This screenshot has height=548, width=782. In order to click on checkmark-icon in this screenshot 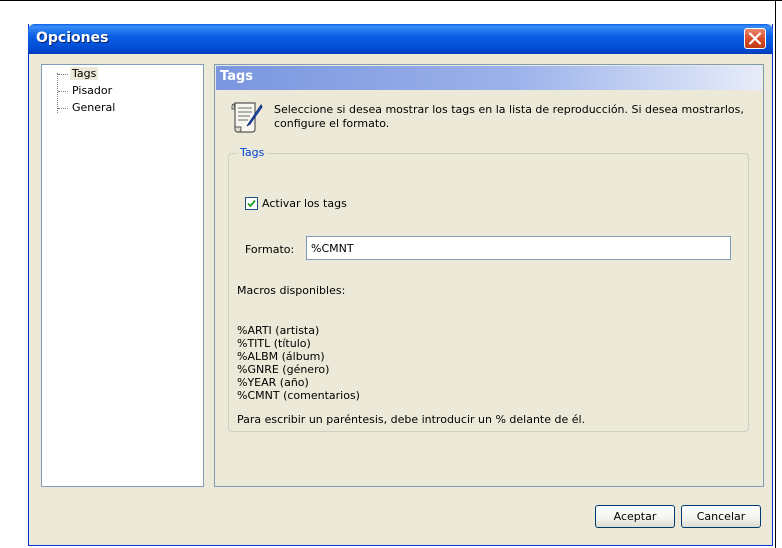, I will do `click(251, 203)`.